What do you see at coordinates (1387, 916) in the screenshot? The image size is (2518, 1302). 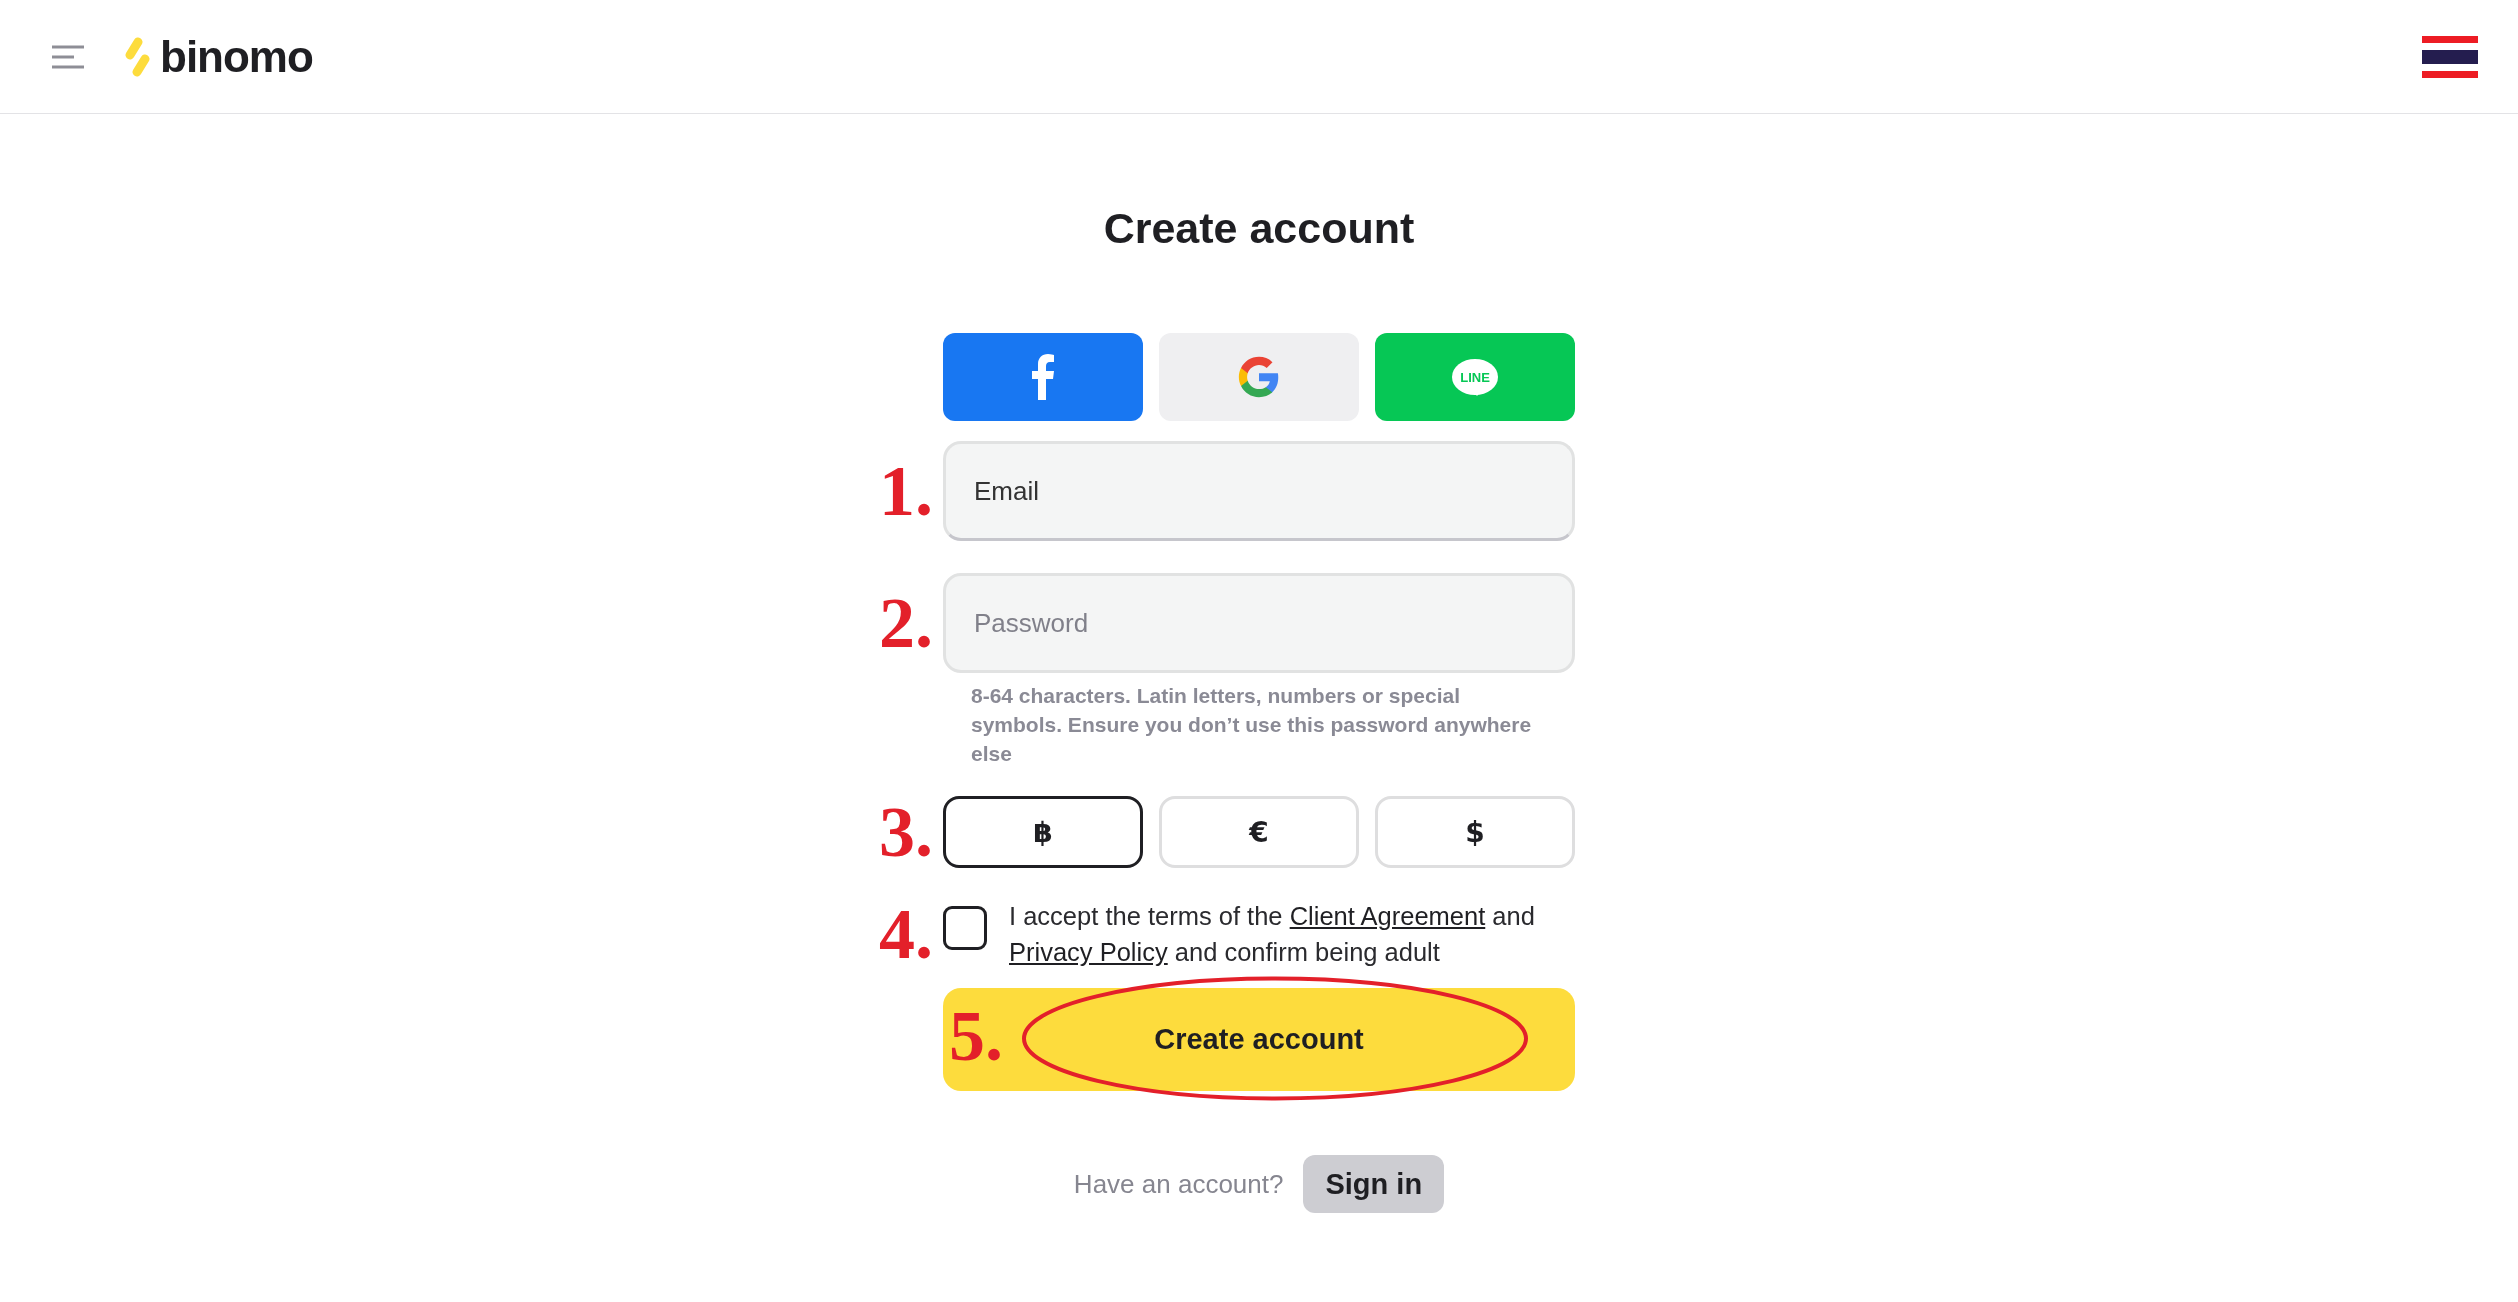 I see `terms-link: Client Agreement` at bounding box center [1387, 916].